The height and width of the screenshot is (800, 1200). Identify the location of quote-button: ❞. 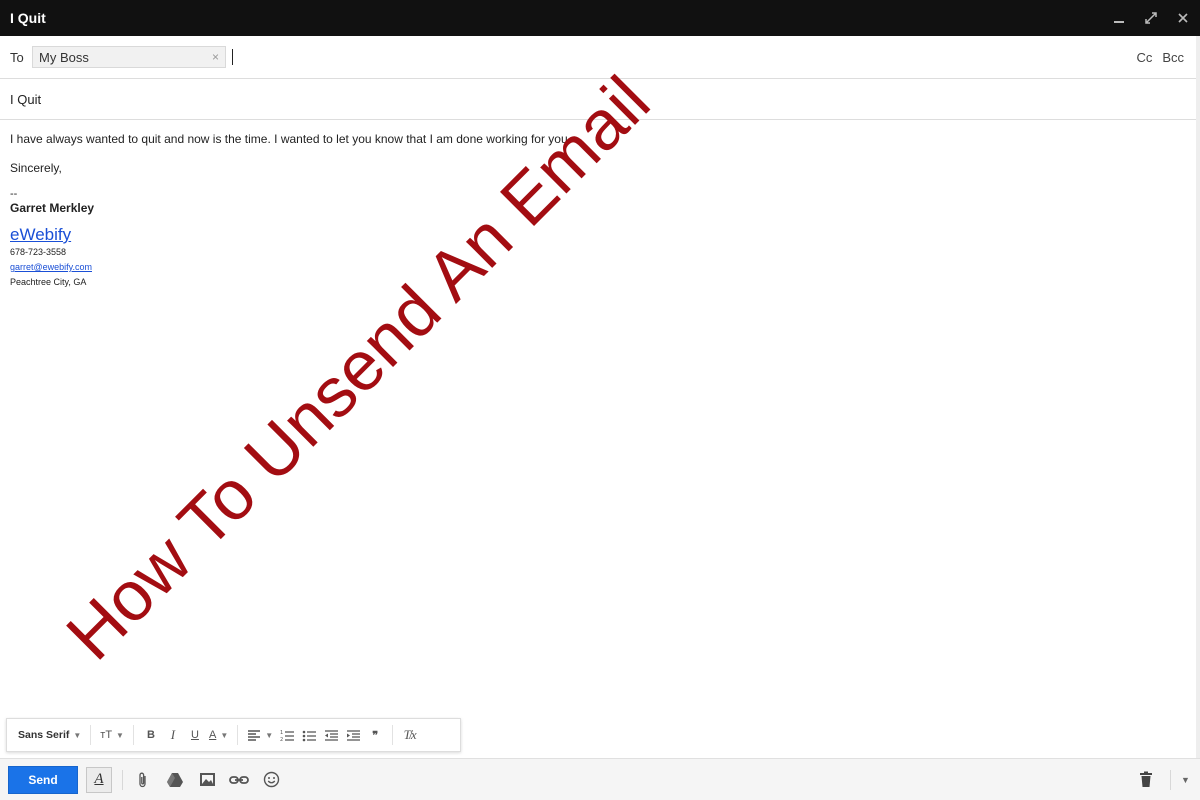
(375, 735).